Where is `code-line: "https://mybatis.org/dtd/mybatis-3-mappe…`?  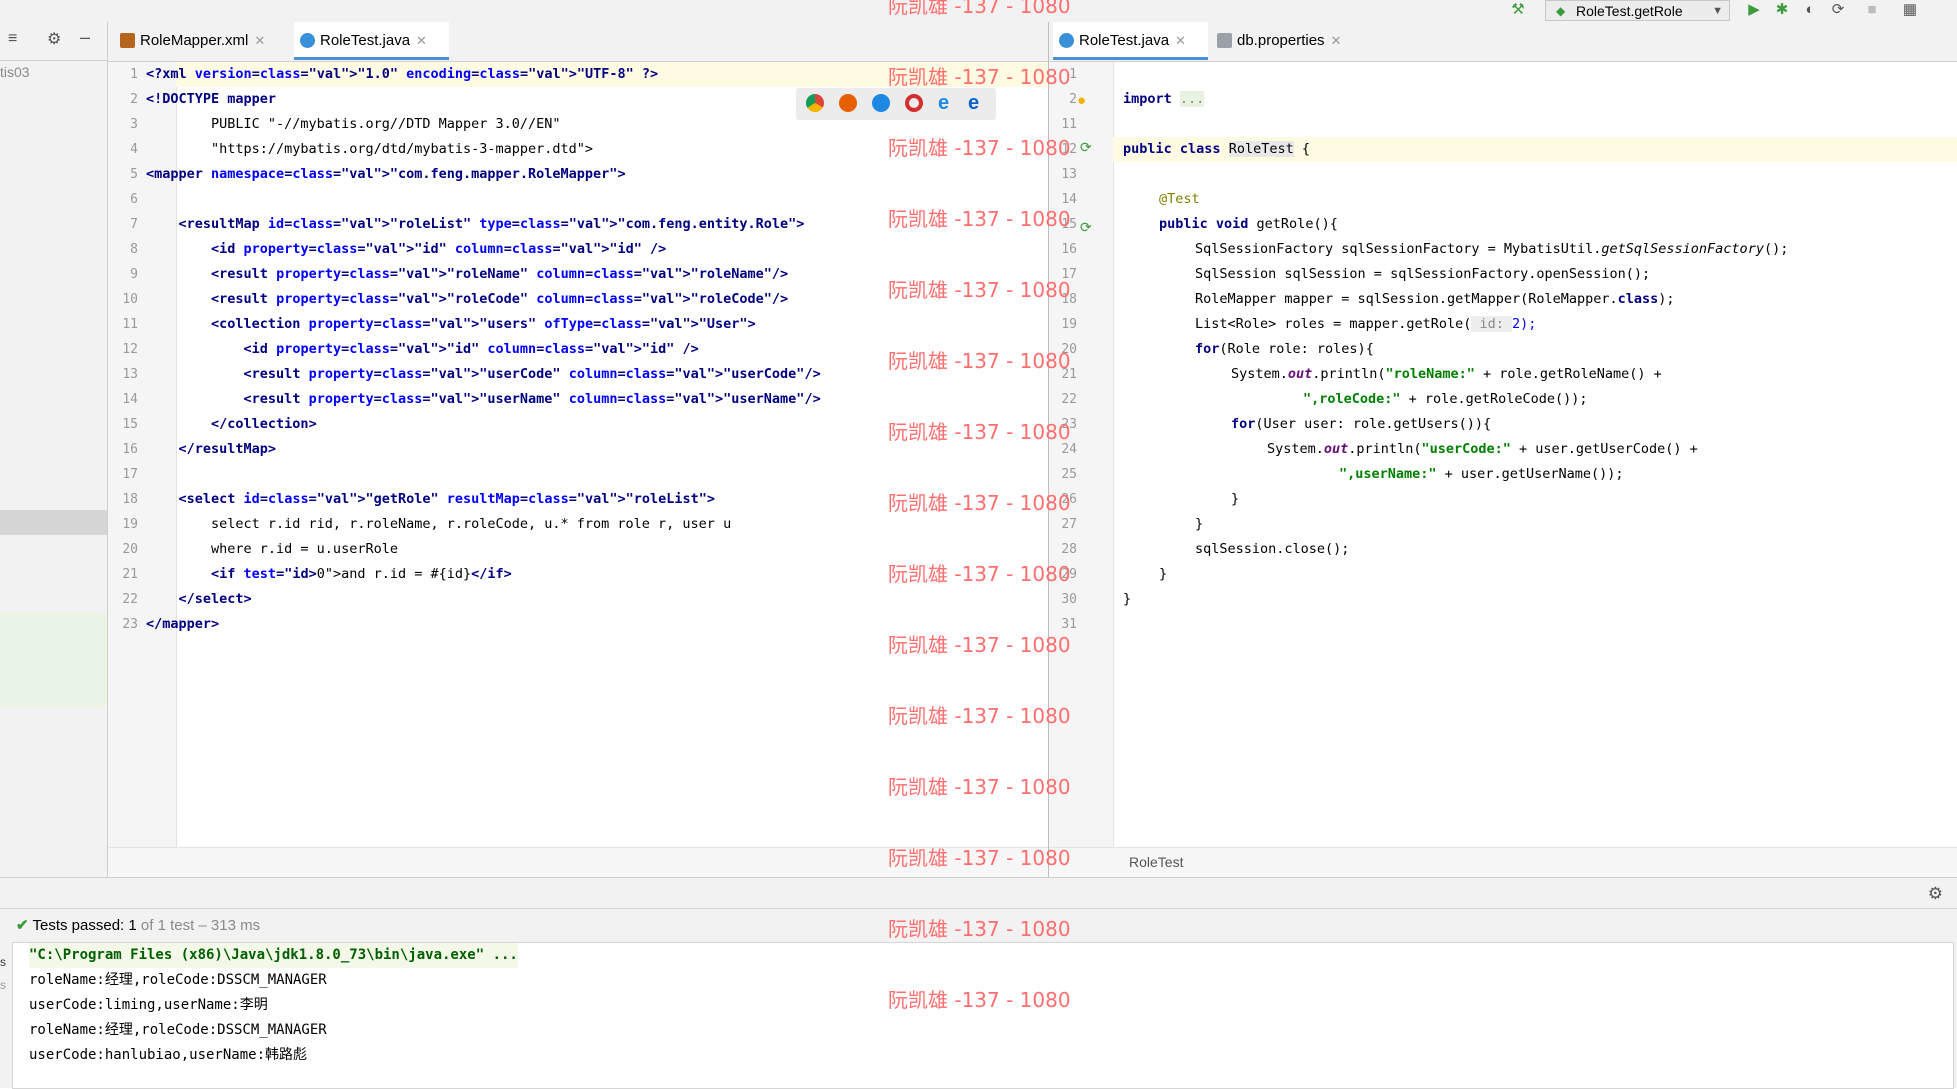
code-line: "https://mybatis.org/dtd/mybatis-3-mappe… is located at coordinates (370, 149).